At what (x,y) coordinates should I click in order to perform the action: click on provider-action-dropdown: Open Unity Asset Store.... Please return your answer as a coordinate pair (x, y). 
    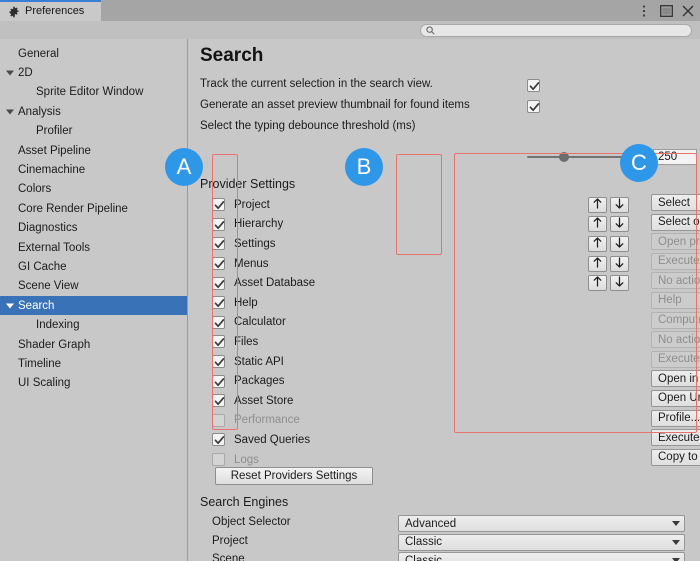
    Looking at the image, I should click on (675, 398).